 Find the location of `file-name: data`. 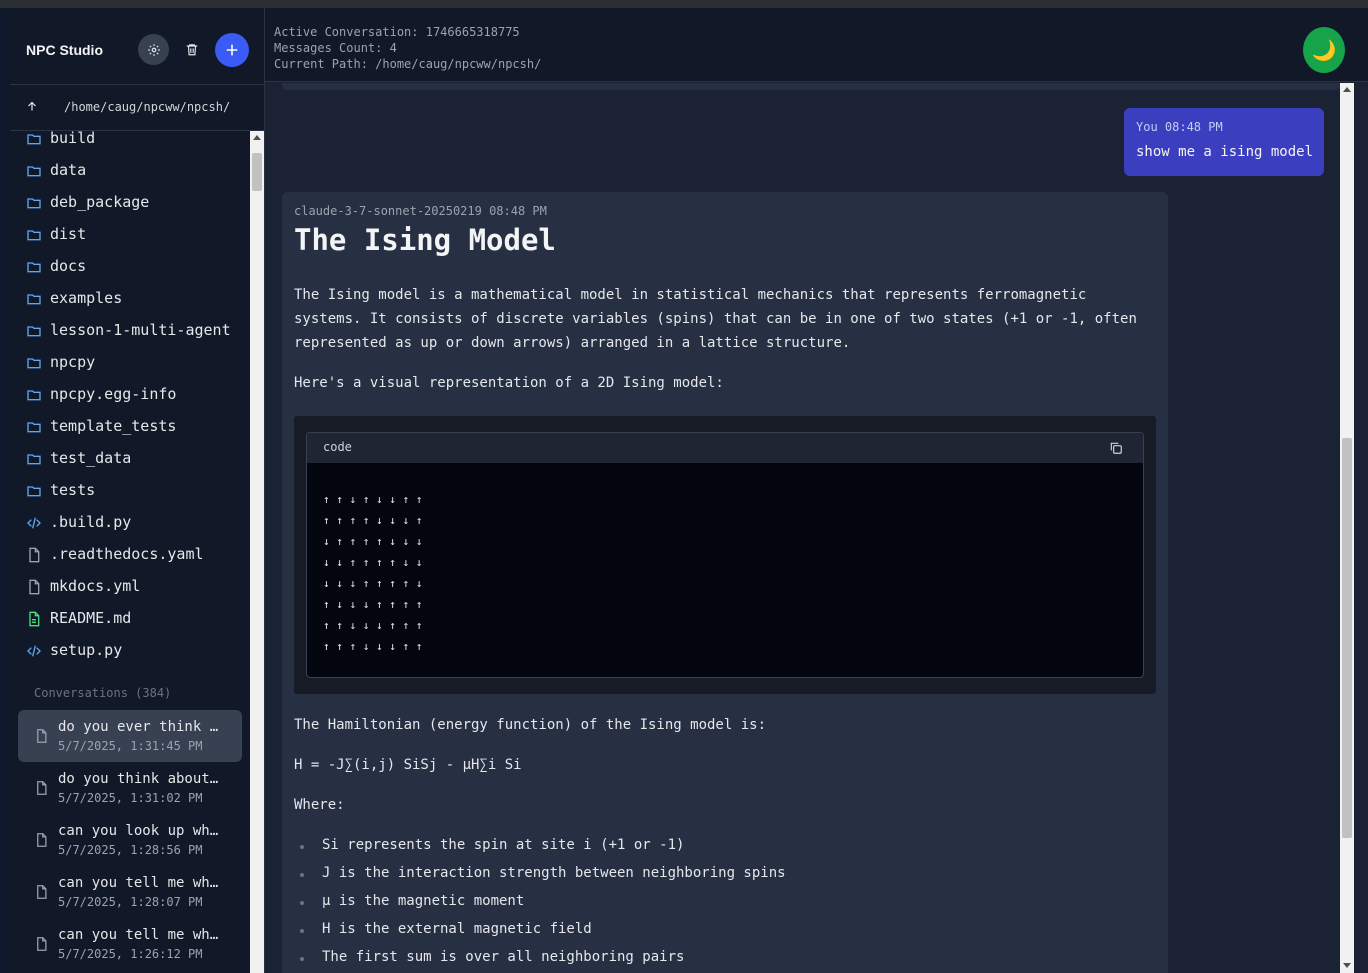

file-name: data is located at coordinates (68, 170).